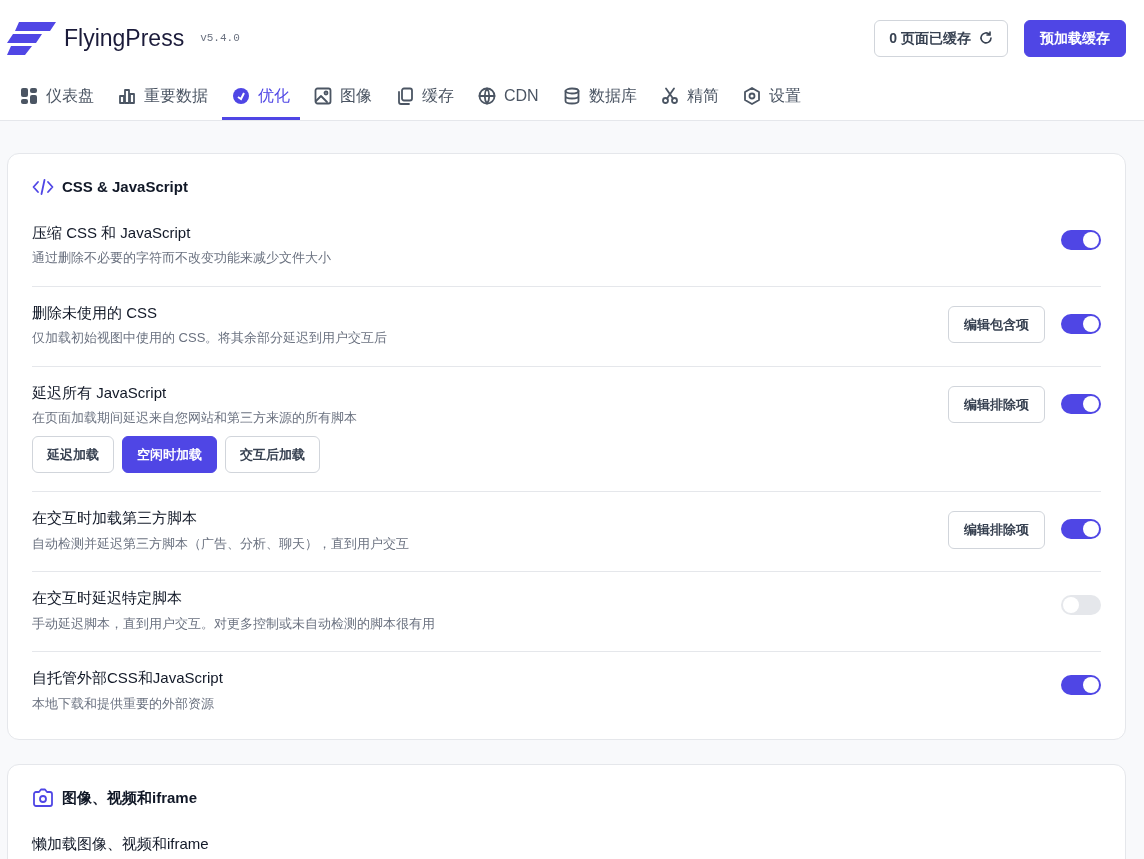  I want to click on section-title: 图像、视频和iframe, so click(130, 798).